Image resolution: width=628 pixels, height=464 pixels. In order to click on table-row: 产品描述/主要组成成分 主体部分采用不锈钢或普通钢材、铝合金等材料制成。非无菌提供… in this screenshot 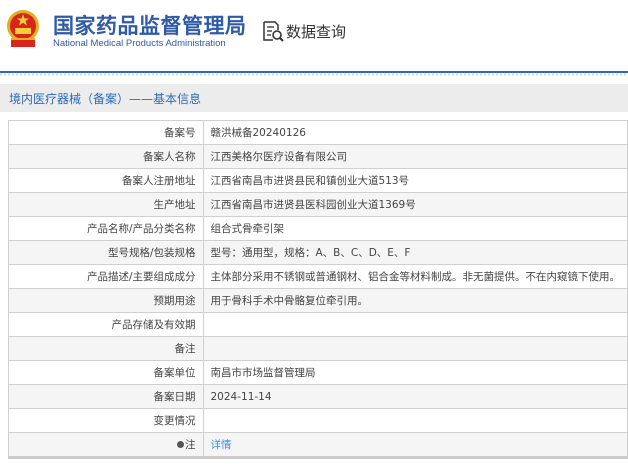, I will do `click(318, 276)`.